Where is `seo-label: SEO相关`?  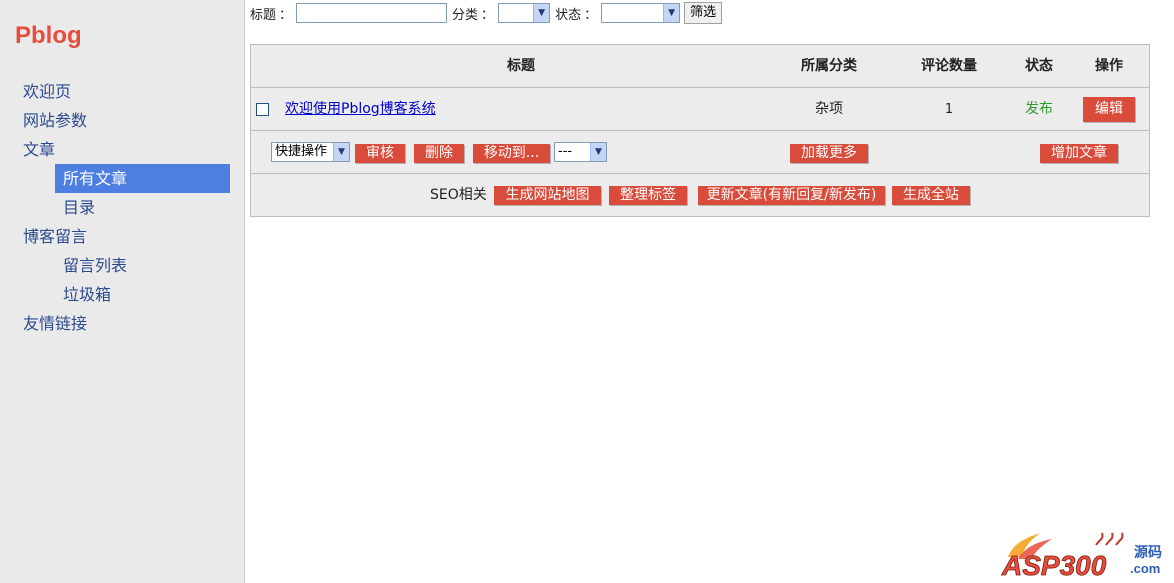
seo-label: SEO相关 is located at coordinates (458, 195).